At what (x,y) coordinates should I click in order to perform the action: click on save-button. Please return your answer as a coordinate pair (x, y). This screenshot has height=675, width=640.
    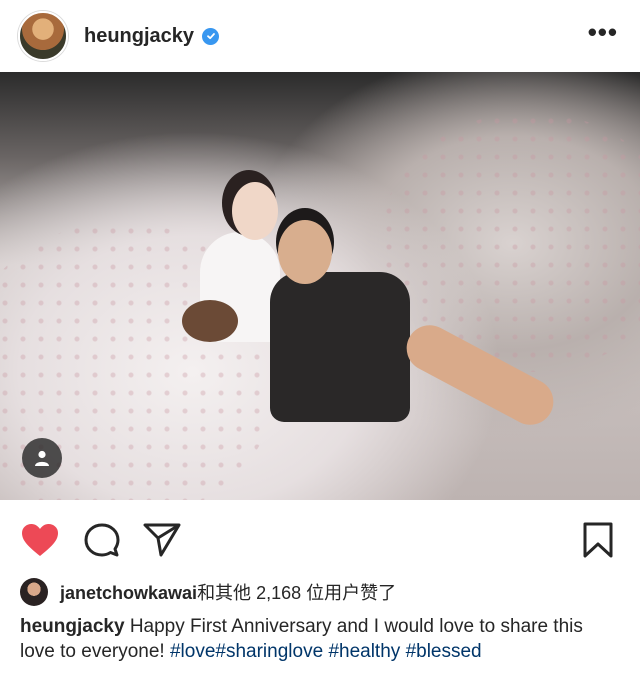
    Looking at the image, I should click on (598, 540).